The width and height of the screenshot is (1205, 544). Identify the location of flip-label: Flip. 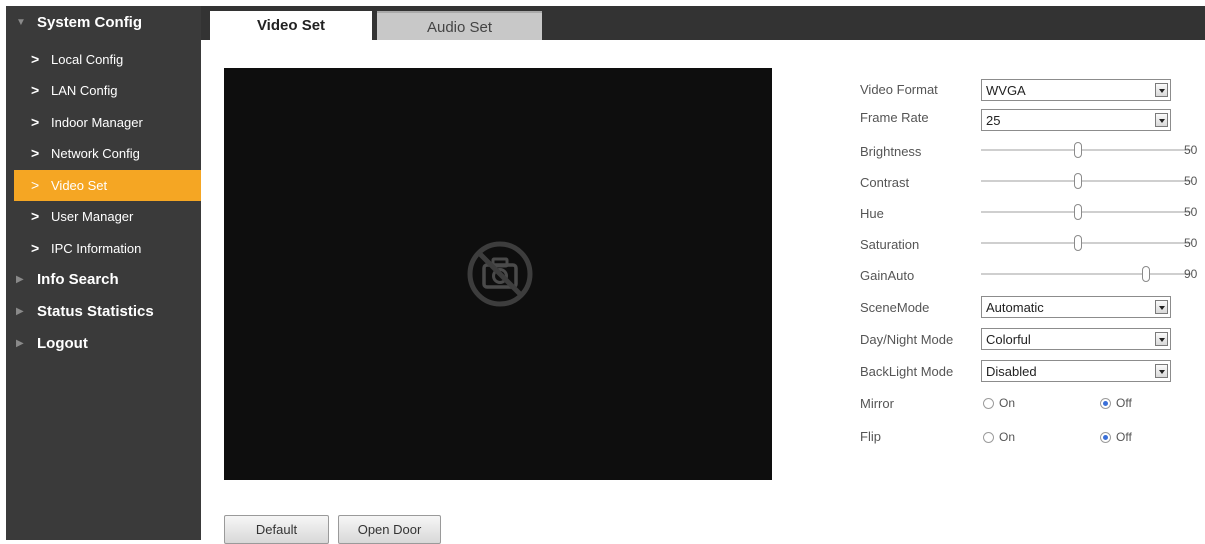
(870, 436).